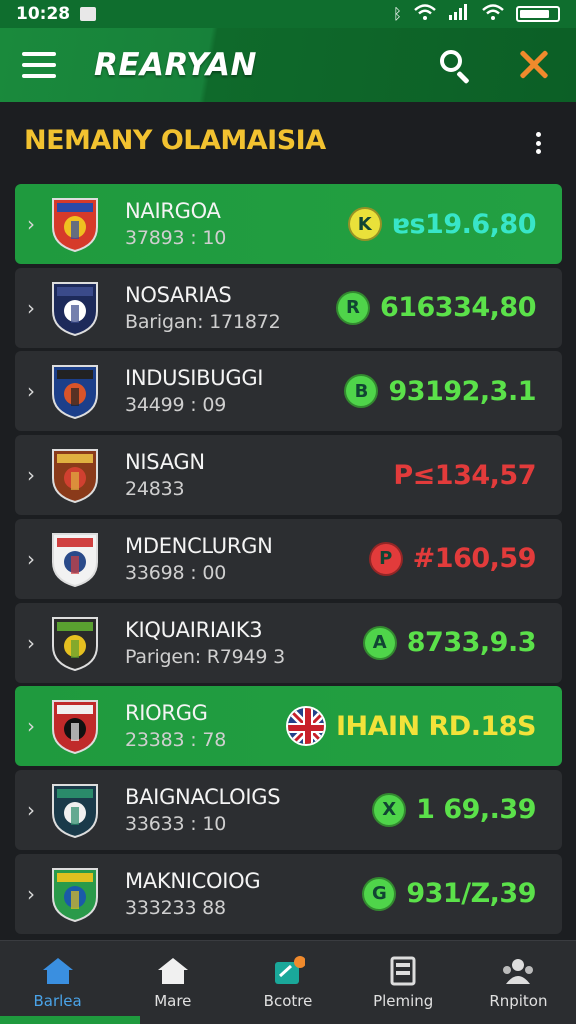 This screenshot has height=1024, width=576. Describe the element at coordinates (194, 629) in the screenshot. I see `team-name: KIQUAIRIAIK3` at that location.